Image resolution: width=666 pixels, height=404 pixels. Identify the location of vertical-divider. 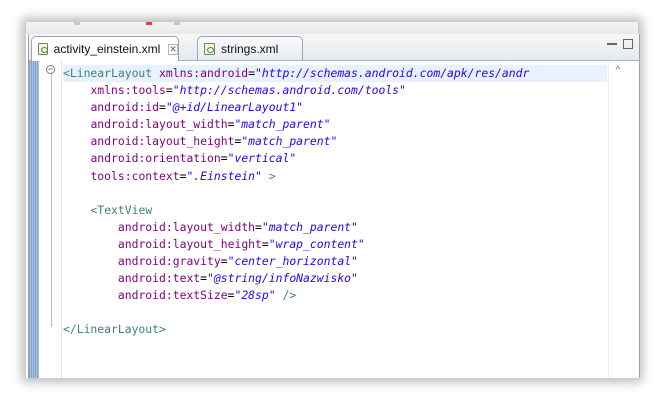
(608, 219).